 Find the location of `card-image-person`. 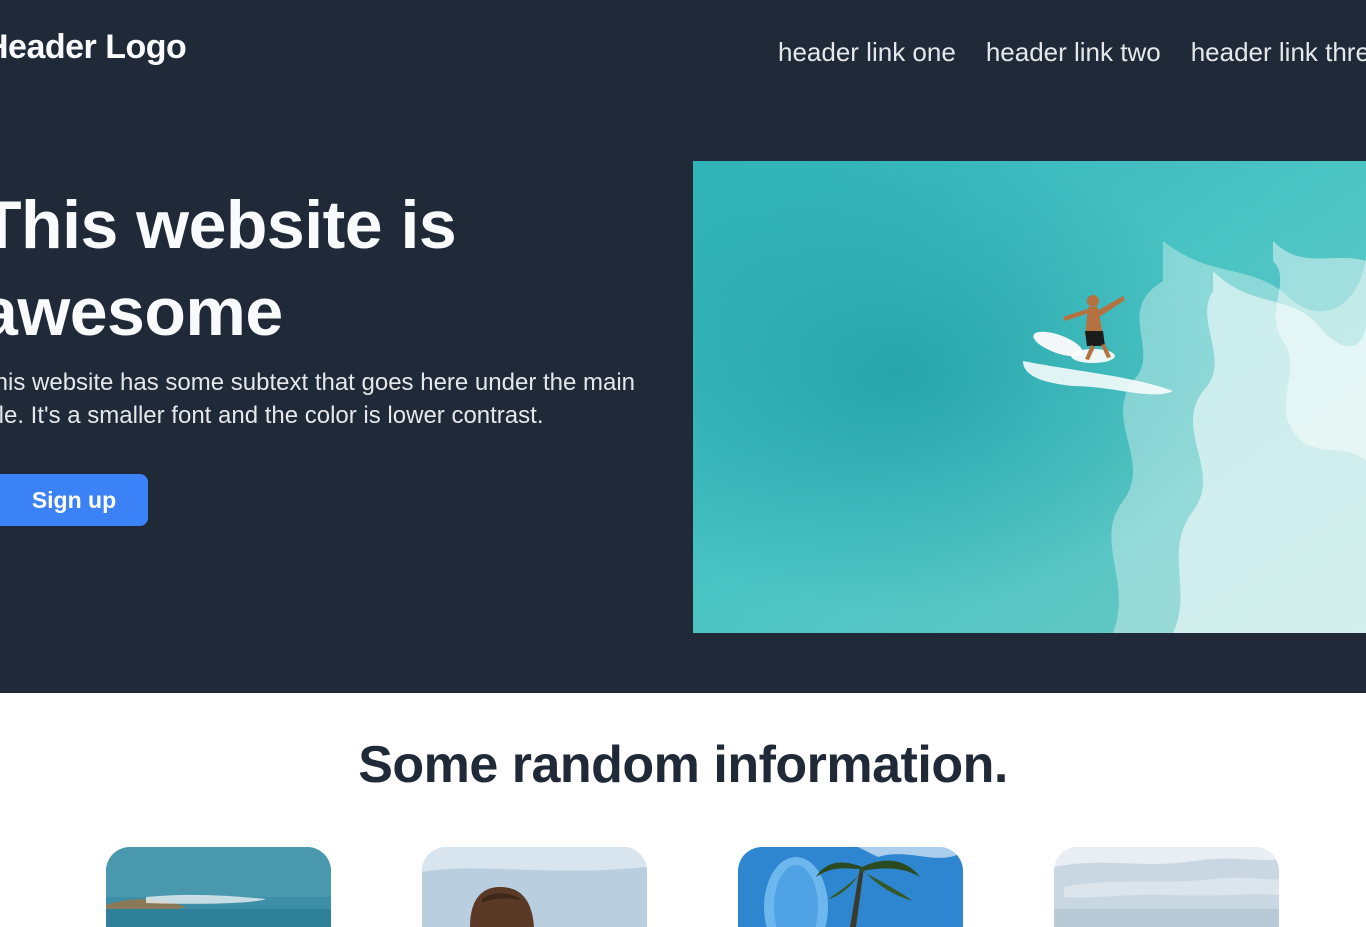

card-image-person is located at coordinates (534, 887).